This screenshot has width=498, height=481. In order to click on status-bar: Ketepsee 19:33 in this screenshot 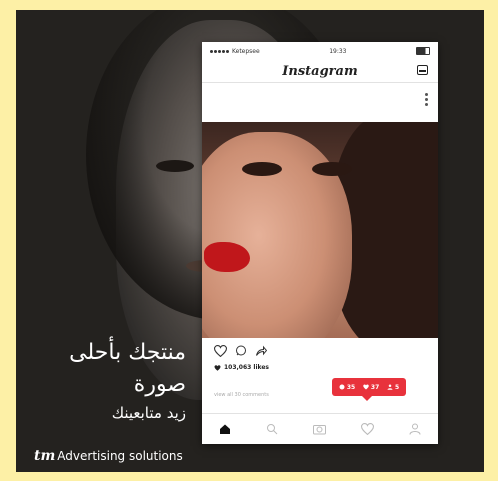, I will do `click(320, 51)`.